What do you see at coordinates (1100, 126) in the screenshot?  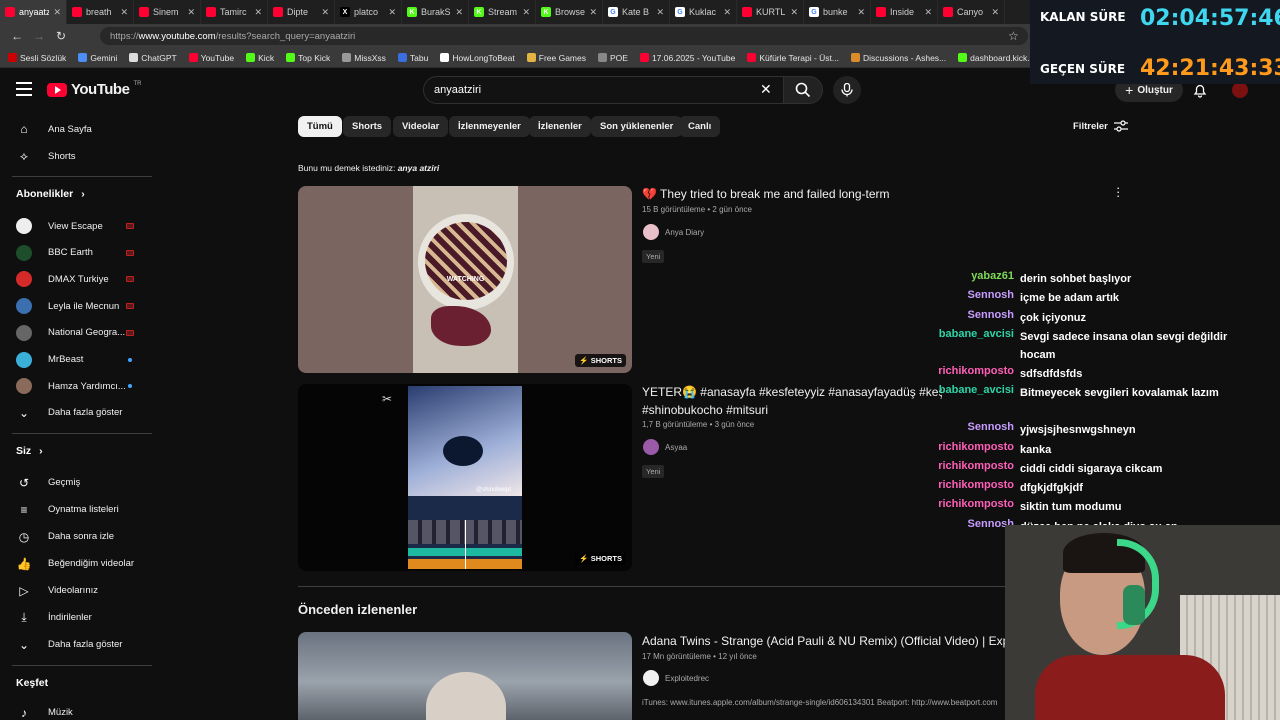 I see `filters-button: Filtreler` at bounding box center [1100, 126].